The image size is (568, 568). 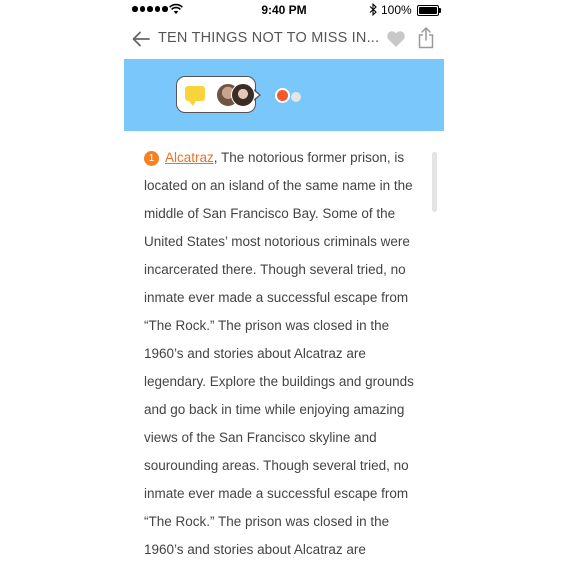 I want to click on item-number-badge: 1, so click(x=151, y=158).